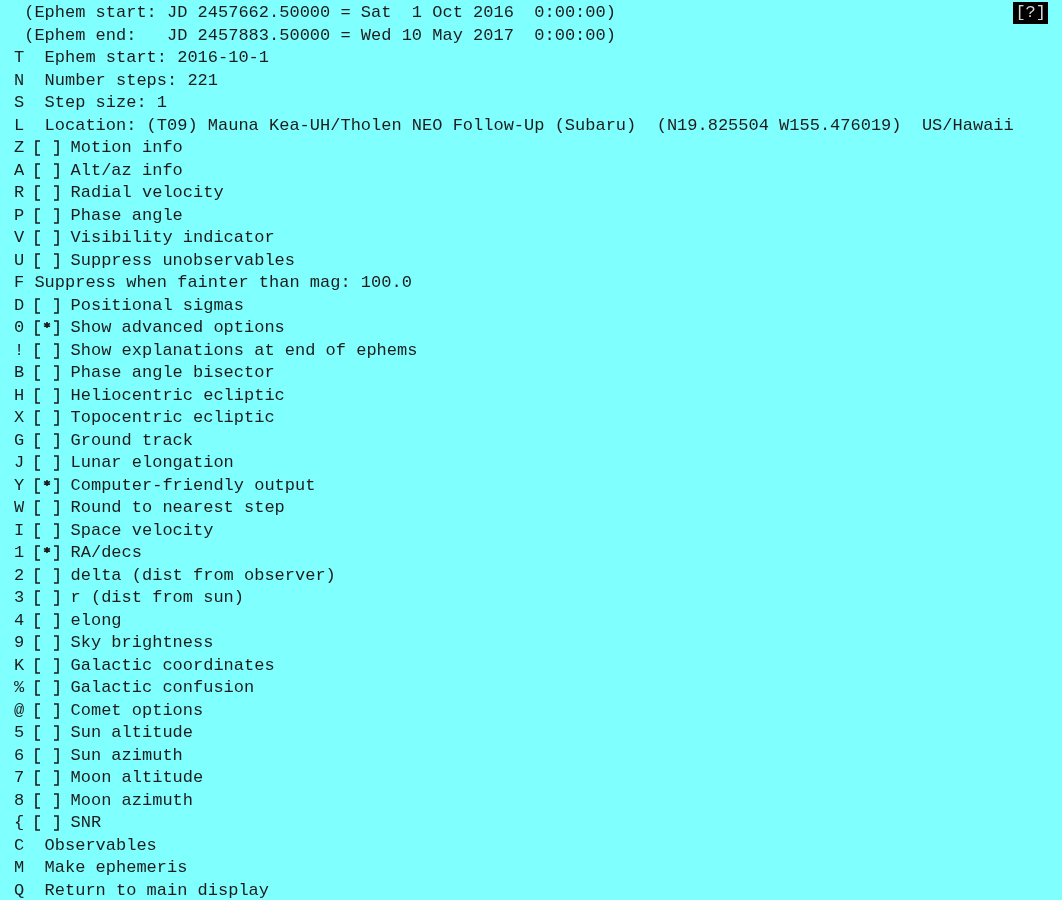 The height and width of the screenshot is (900, 1062). What do you see at coordinates (156, 889) in the screenshot?
I see `menu-option: Return to main display` at bounding box center [156, 889].